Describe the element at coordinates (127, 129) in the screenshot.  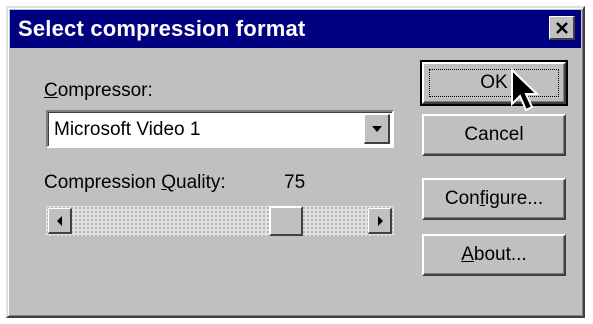
I see `compressor-select-value: Microsoft Video 1` at that location.